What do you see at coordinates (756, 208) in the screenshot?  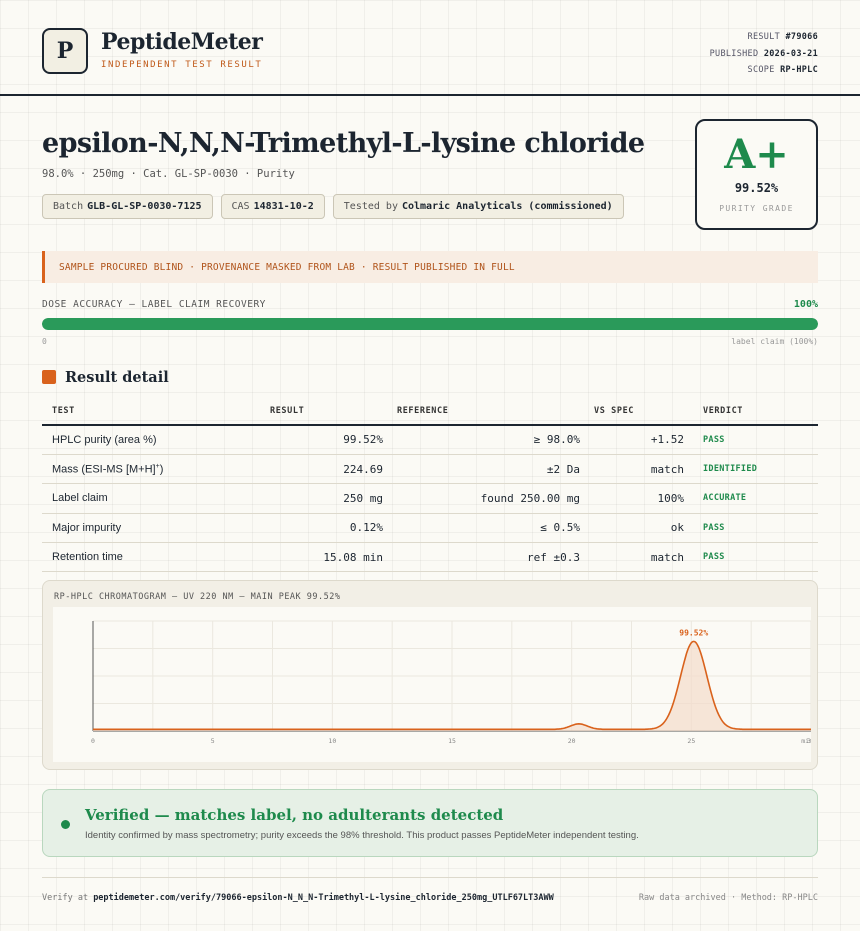 I see `grade-label: PURITY GRADE` at bounding box center [756, 208].